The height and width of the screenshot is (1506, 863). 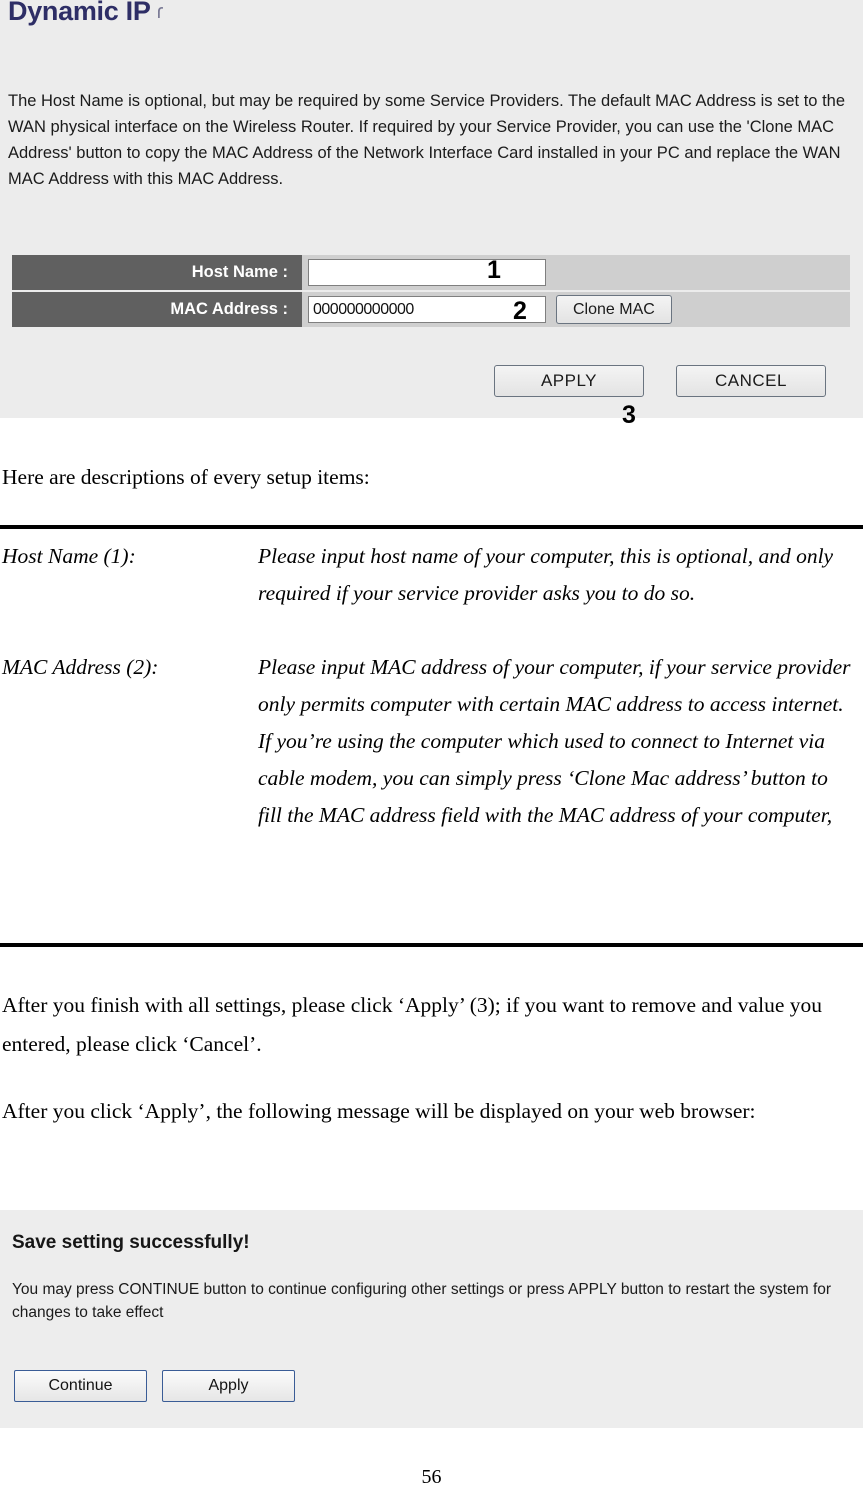 What do you see at coordinates (629, 415) in the screenshot?
I see `callout-marker-3: 3` at bounding box center [629, 415].